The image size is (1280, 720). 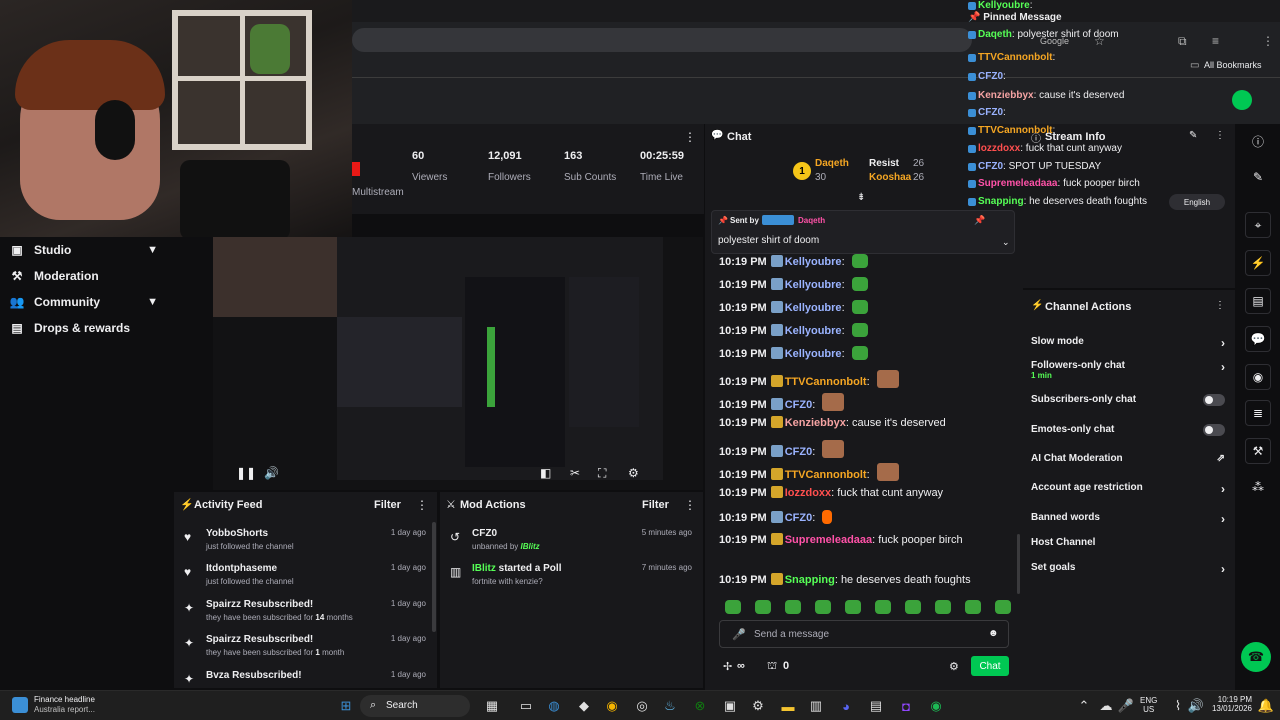 I want to click on notifications-icon: 🔔, so click(x=1266, y=706).